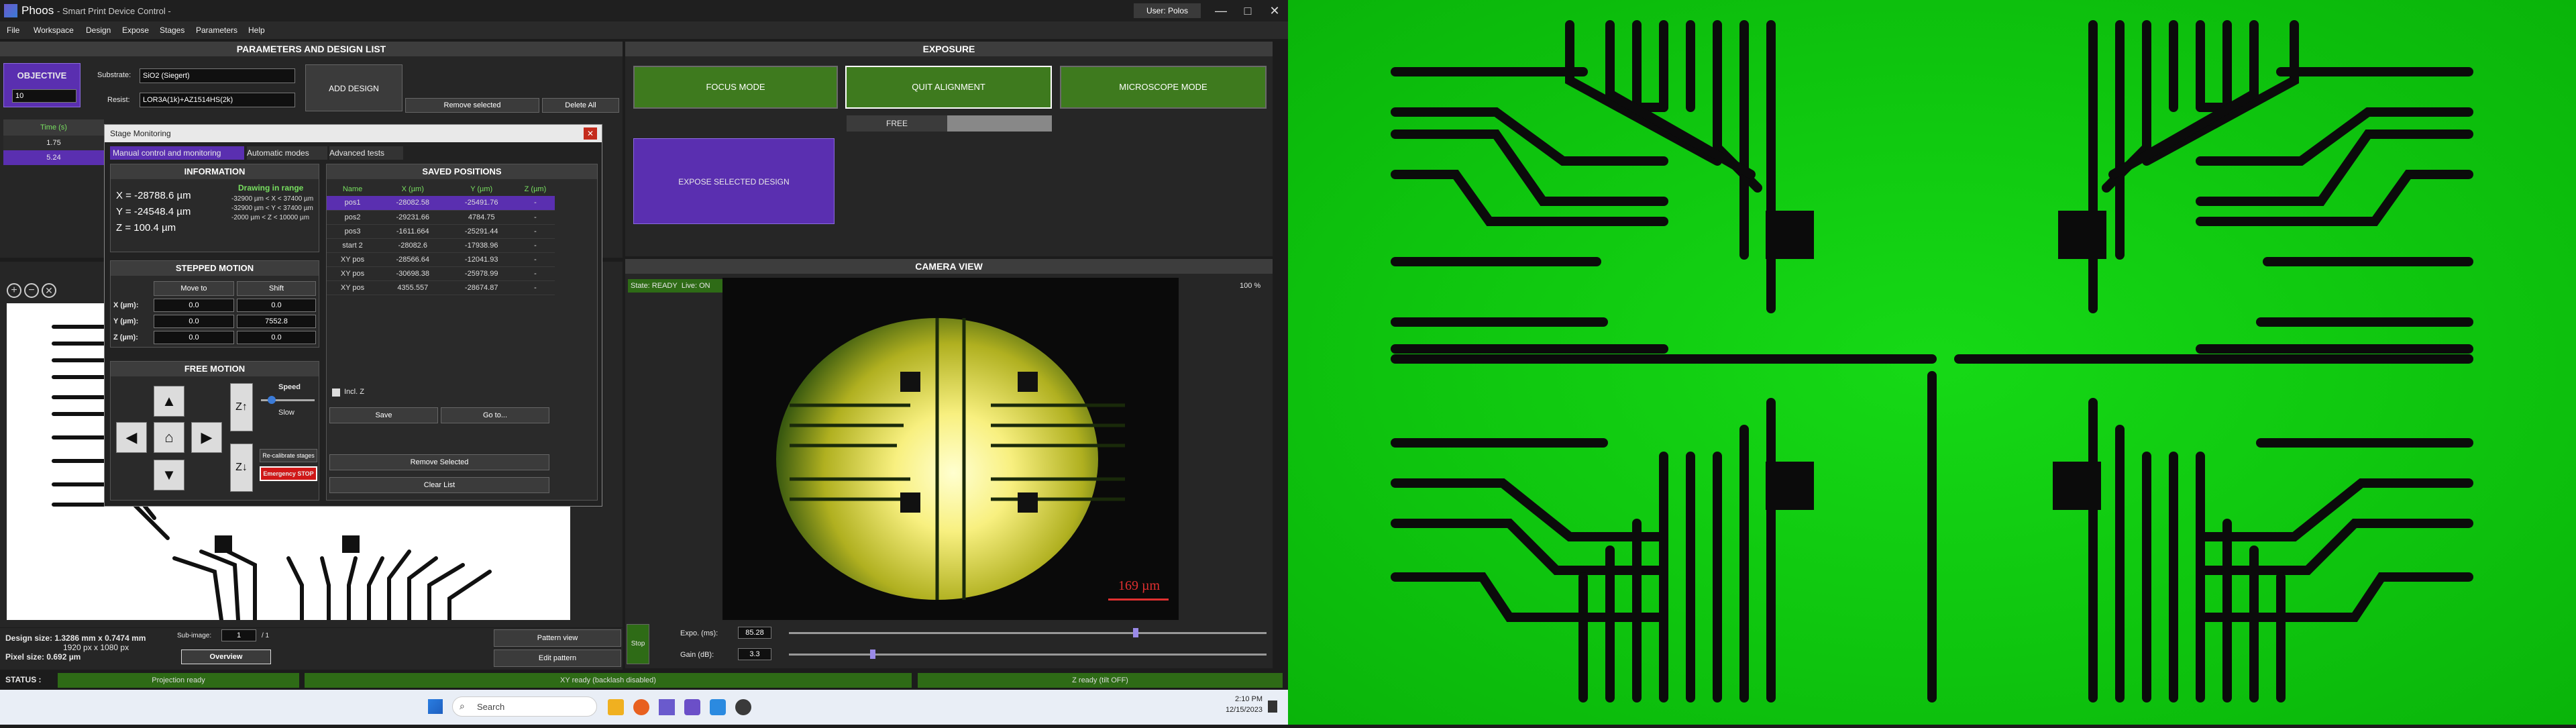 This screenshot has height=728, width=2576. What do you see at coordinates (481, 189) in the screenshot?
I see `col-y: Y (µm)` at bounding box center [481, 189].